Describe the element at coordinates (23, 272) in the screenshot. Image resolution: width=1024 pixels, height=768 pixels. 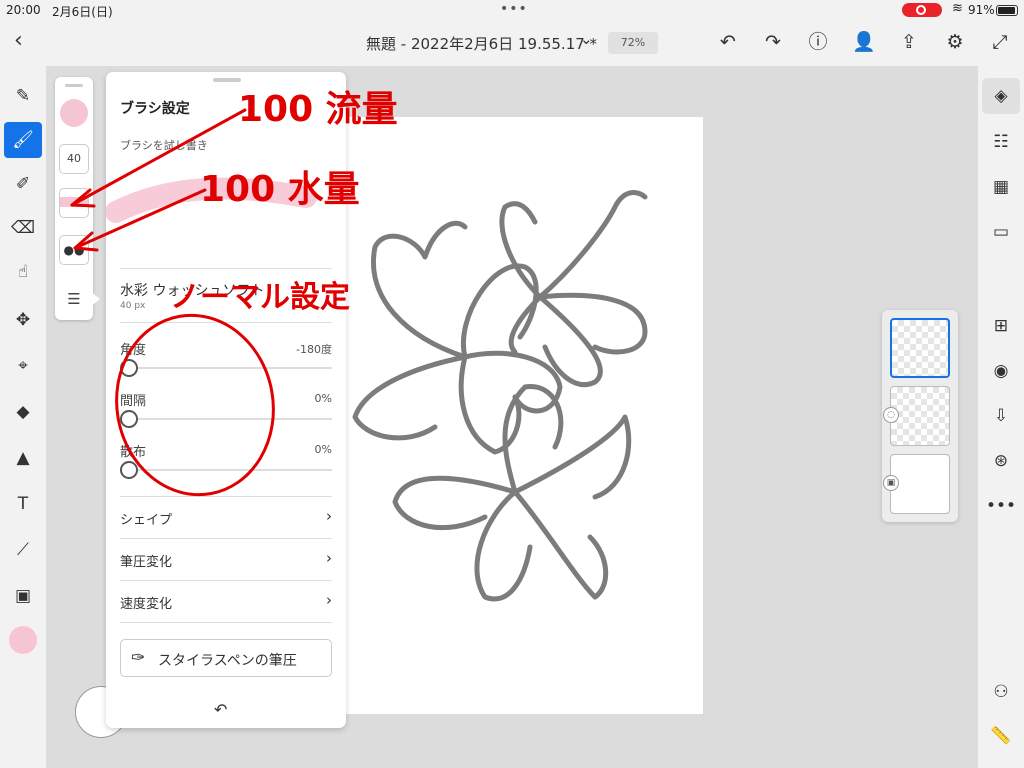
I see `smudge-icon: ☝` at that location.